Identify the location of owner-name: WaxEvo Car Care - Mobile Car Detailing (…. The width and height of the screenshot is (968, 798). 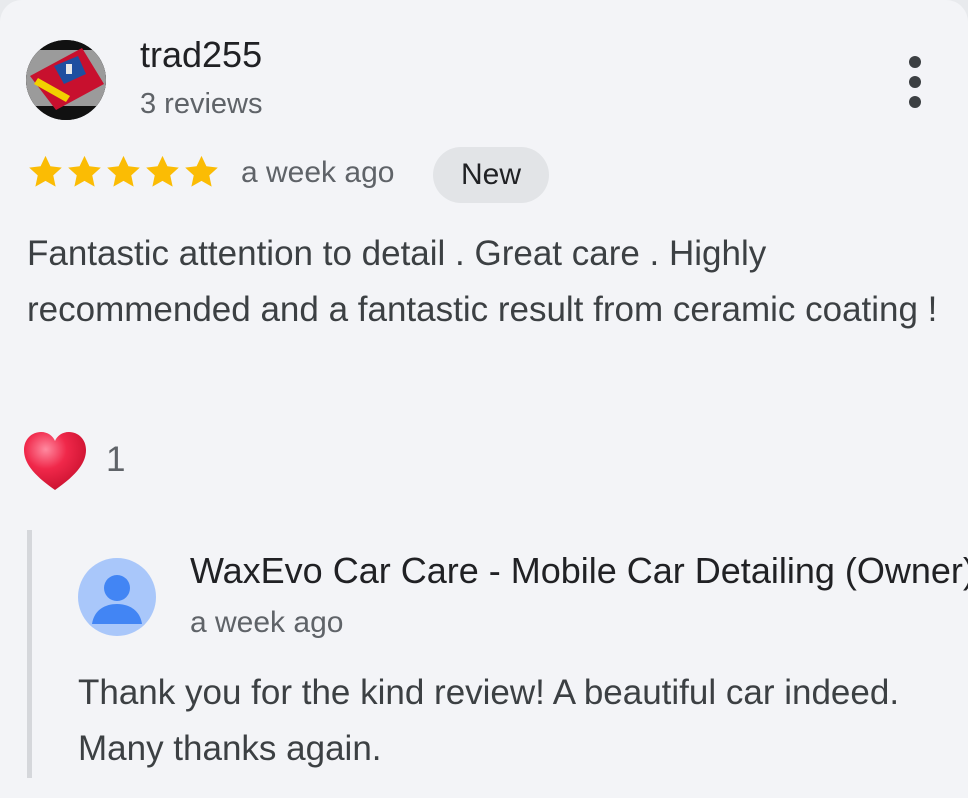
(579, 570).